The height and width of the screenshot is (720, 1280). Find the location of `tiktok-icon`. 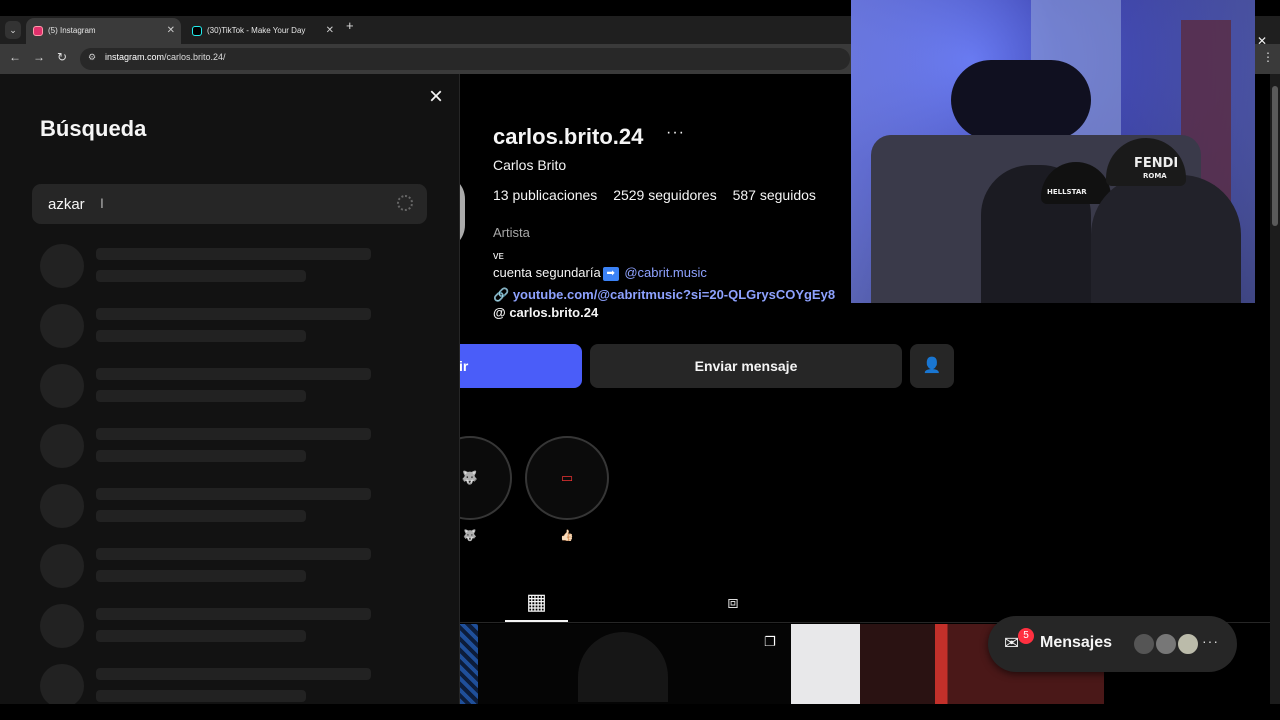

tiktok-icon is located at coordinates (197, 31).